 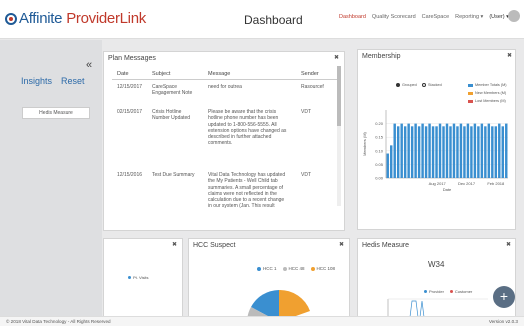 I want to click on legend-member-totals: Member Totals (M), so click(x=487, y=85).